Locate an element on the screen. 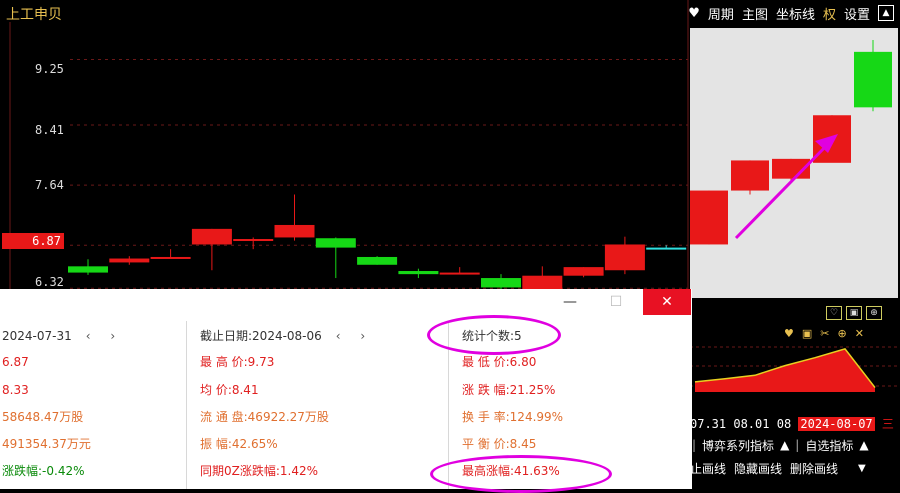 The width and height of the screenshot is (900, 493). avg-price-cell: 均 价:8.41 is located at coordinates (229, 390).